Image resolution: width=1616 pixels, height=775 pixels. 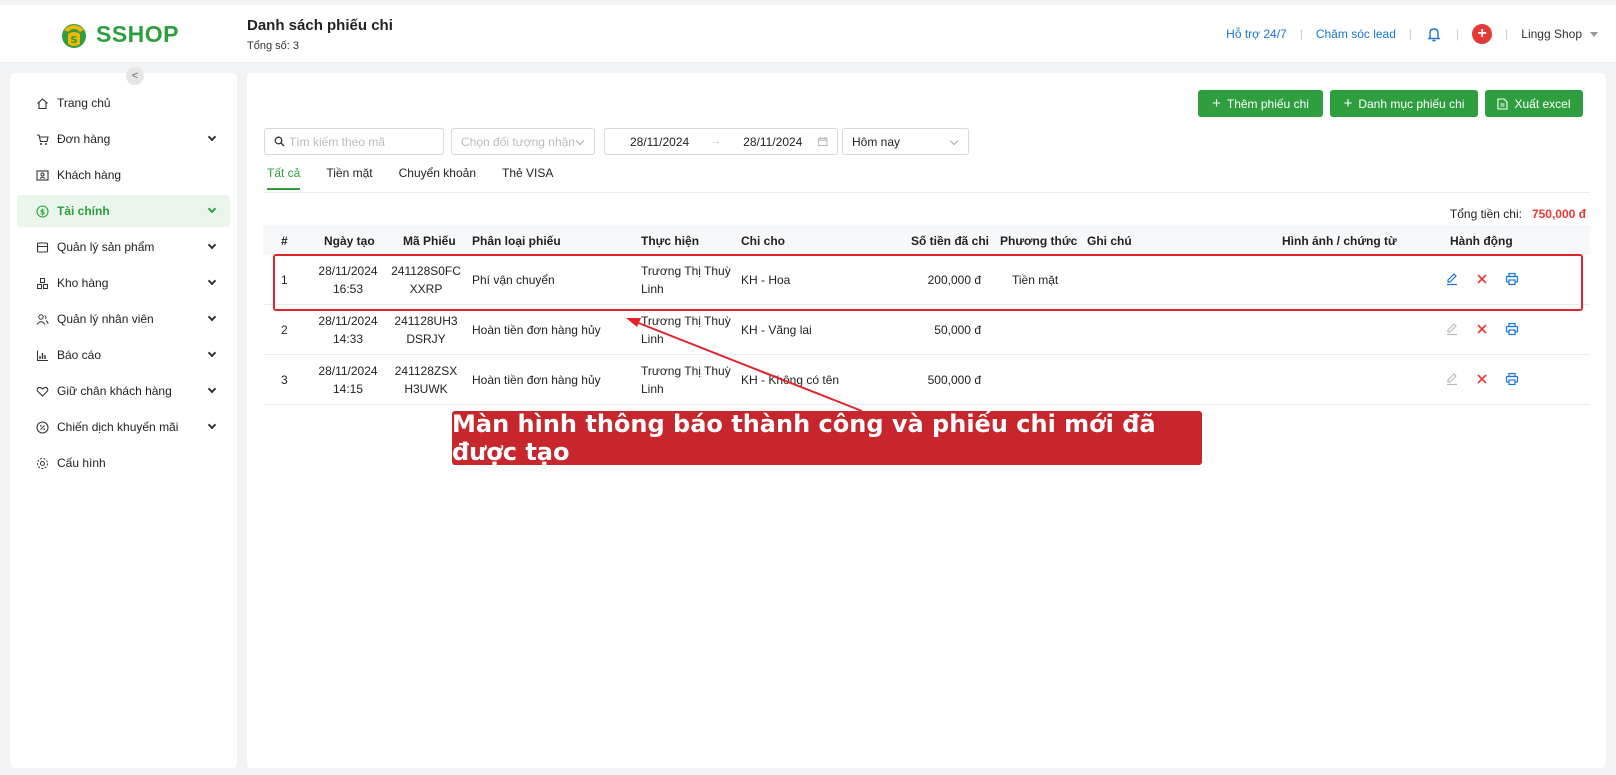 I want to click on settings-icon, so click(x=42, y=463).